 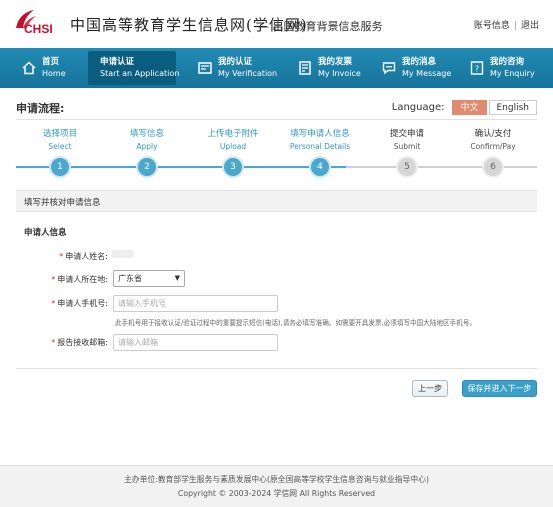 I want to click on nav-sublabel: My Verification, so click(x=248, y=73).